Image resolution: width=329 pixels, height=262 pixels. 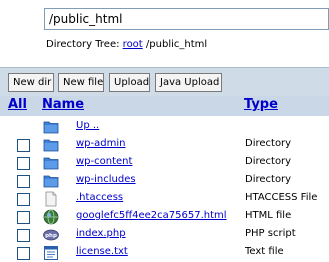 I want to click on directory-tree-path: /public_html, so click(x=176, y=44).